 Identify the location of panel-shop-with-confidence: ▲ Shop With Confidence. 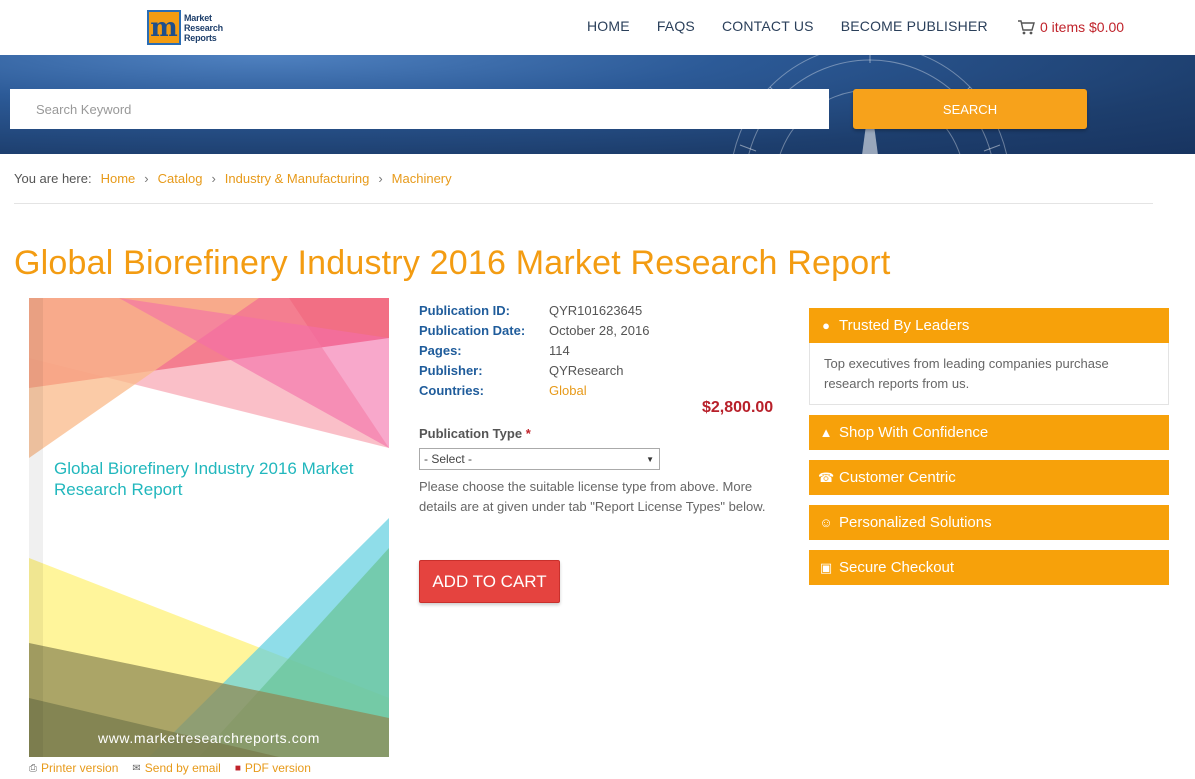
(989, 432).